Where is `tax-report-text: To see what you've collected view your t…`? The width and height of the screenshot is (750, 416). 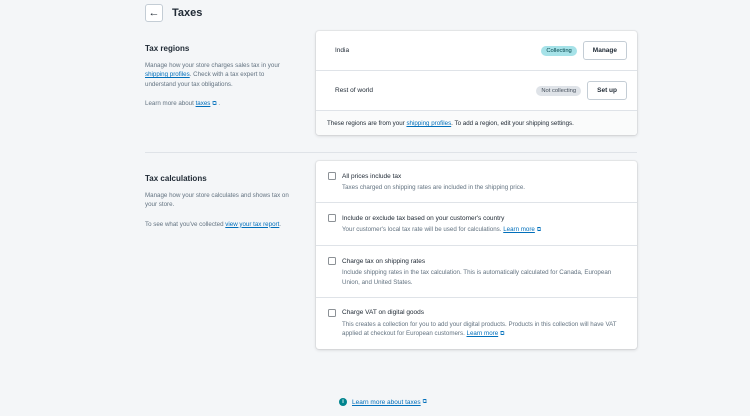
tax-report-text: To see what you've collected view your t… is located at coordinates (220, 224).